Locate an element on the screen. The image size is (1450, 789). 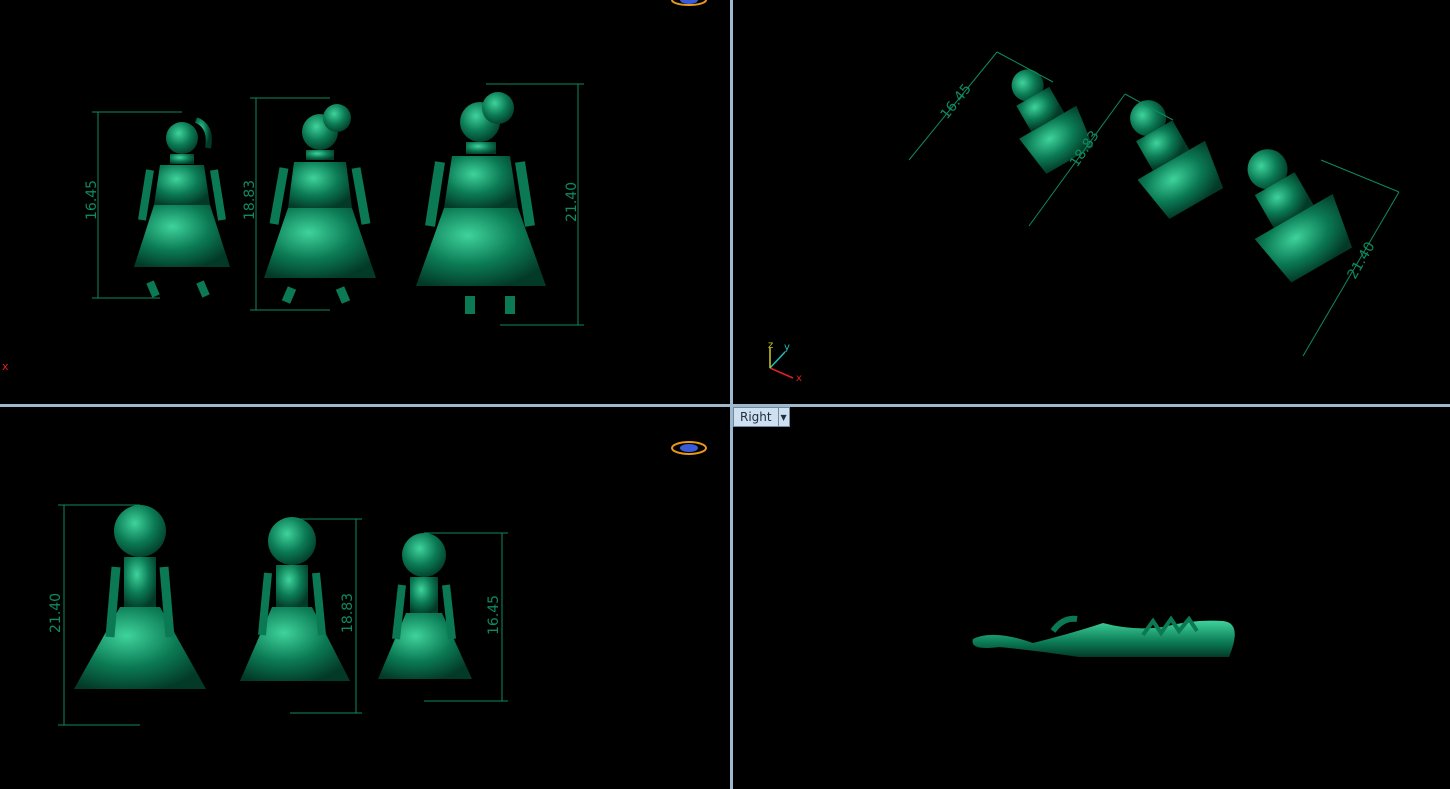
dim-front-2: 18.83 is located at coordinates (348, 613).